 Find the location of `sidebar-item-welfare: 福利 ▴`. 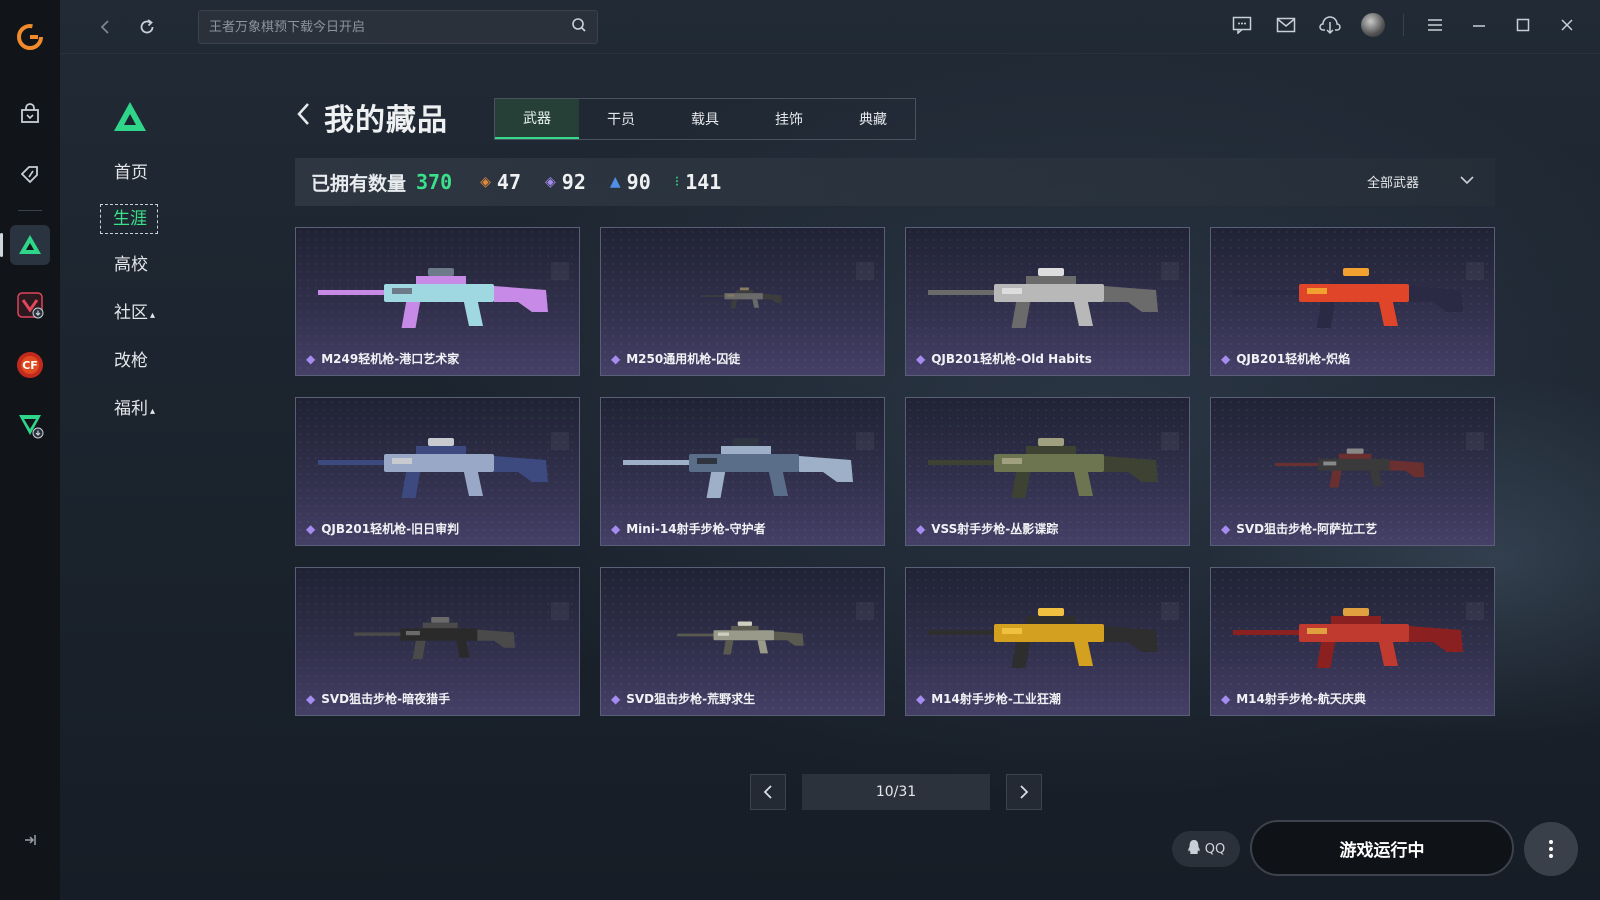

sidebar-item-welfare: 福利 ▴ is located at coordinates (130, 409).